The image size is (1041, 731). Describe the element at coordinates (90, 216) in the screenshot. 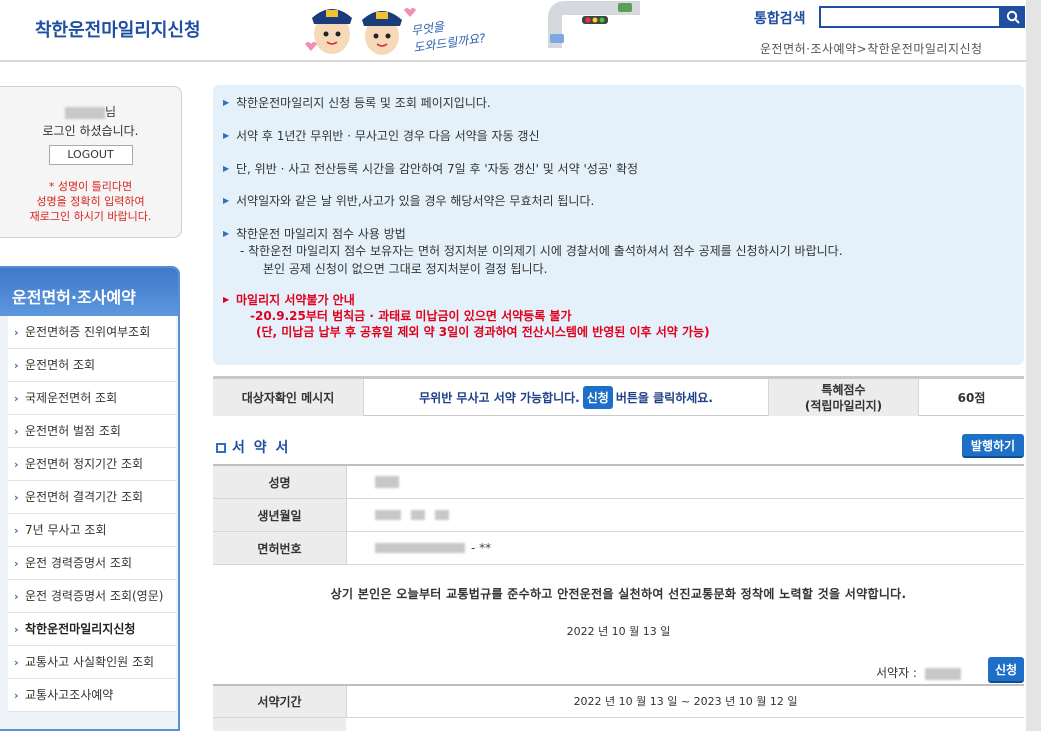

I see `login-warning-line-3: 재로그인 하시기 바랍니다.` at that location.